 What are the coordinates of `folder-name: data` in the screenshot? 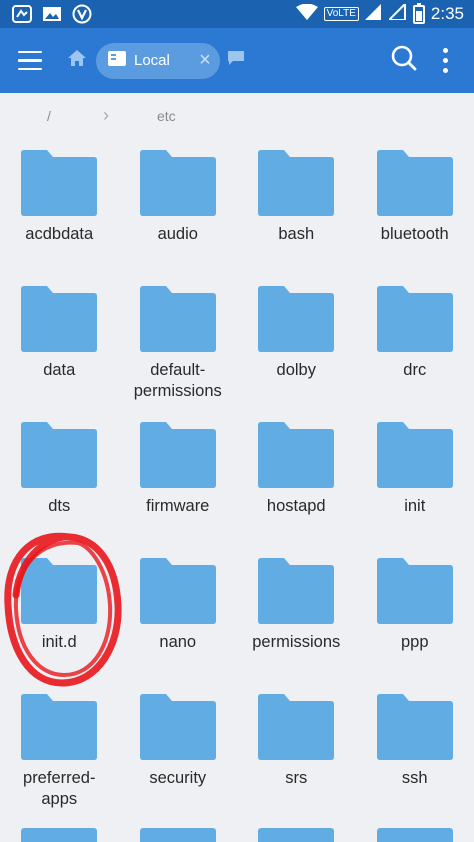 It's located at (59, 370).